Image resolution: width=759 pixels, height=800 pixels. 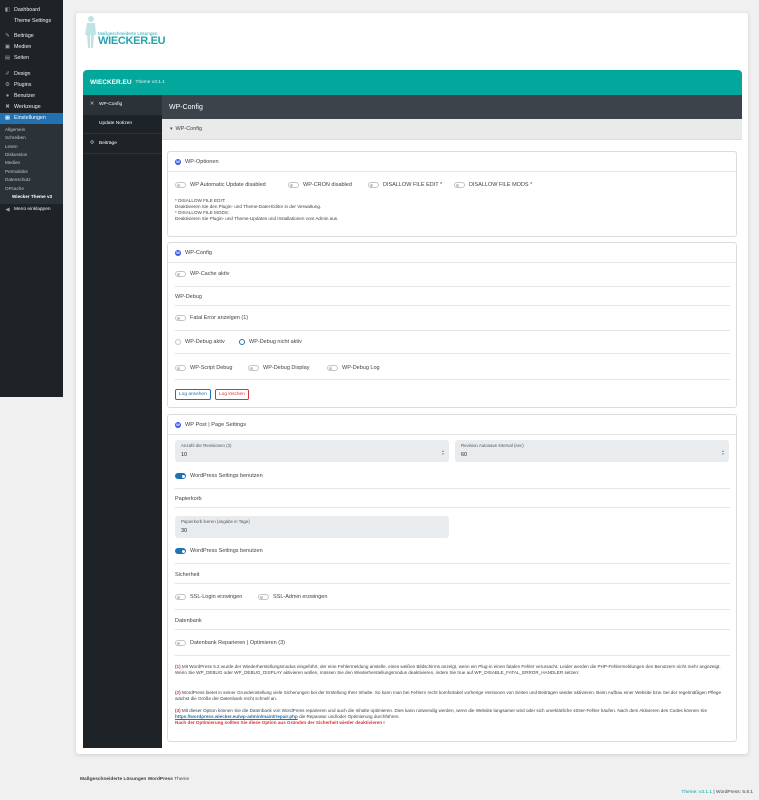 What do you see at coordinates (184, 455) in the screenshot?
I see `field-value: 10` at bounding box center [184, 455].